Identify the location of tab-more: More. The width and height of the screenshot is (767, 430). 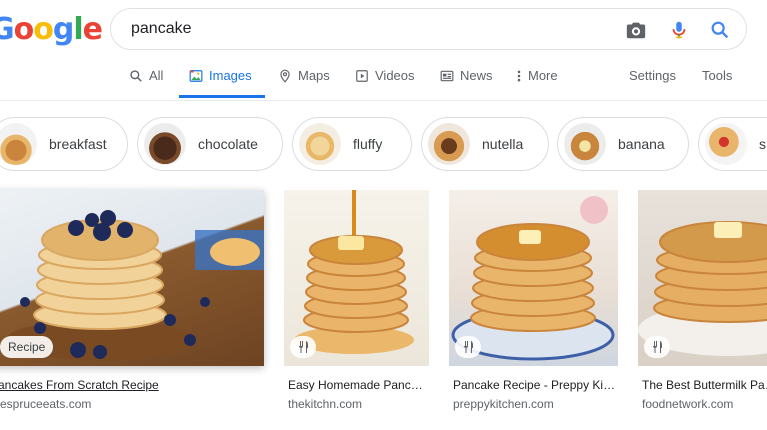
(537, 75).